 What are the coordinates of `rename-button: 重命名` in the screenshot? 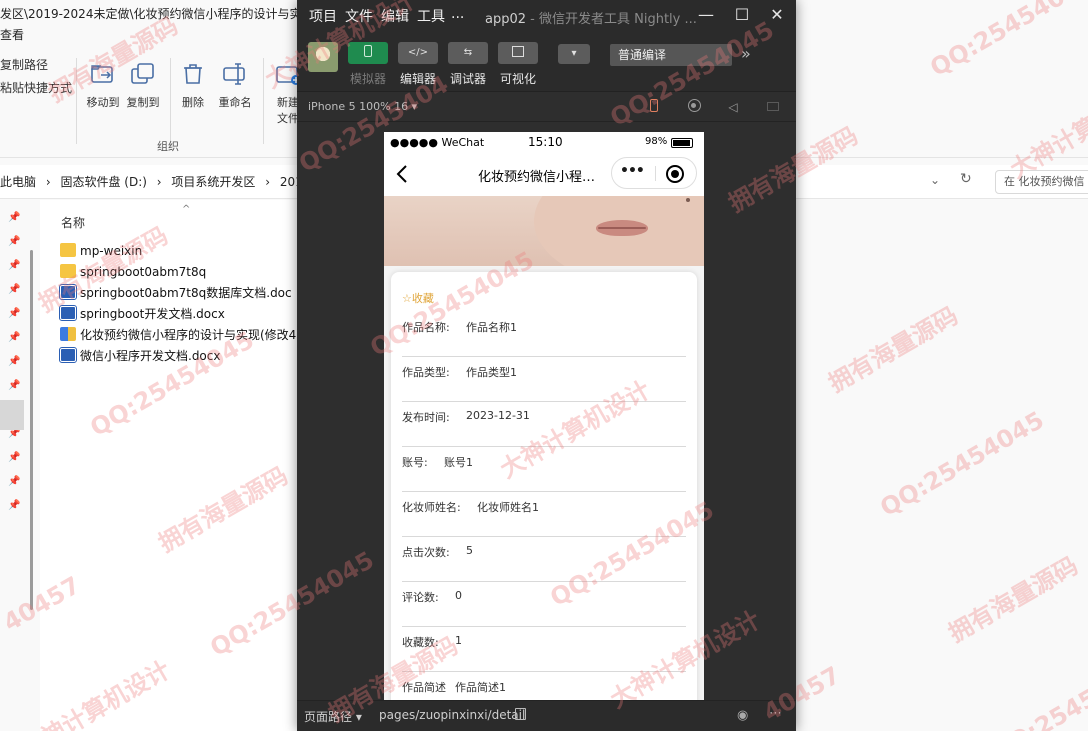 It's located at (235, 85).